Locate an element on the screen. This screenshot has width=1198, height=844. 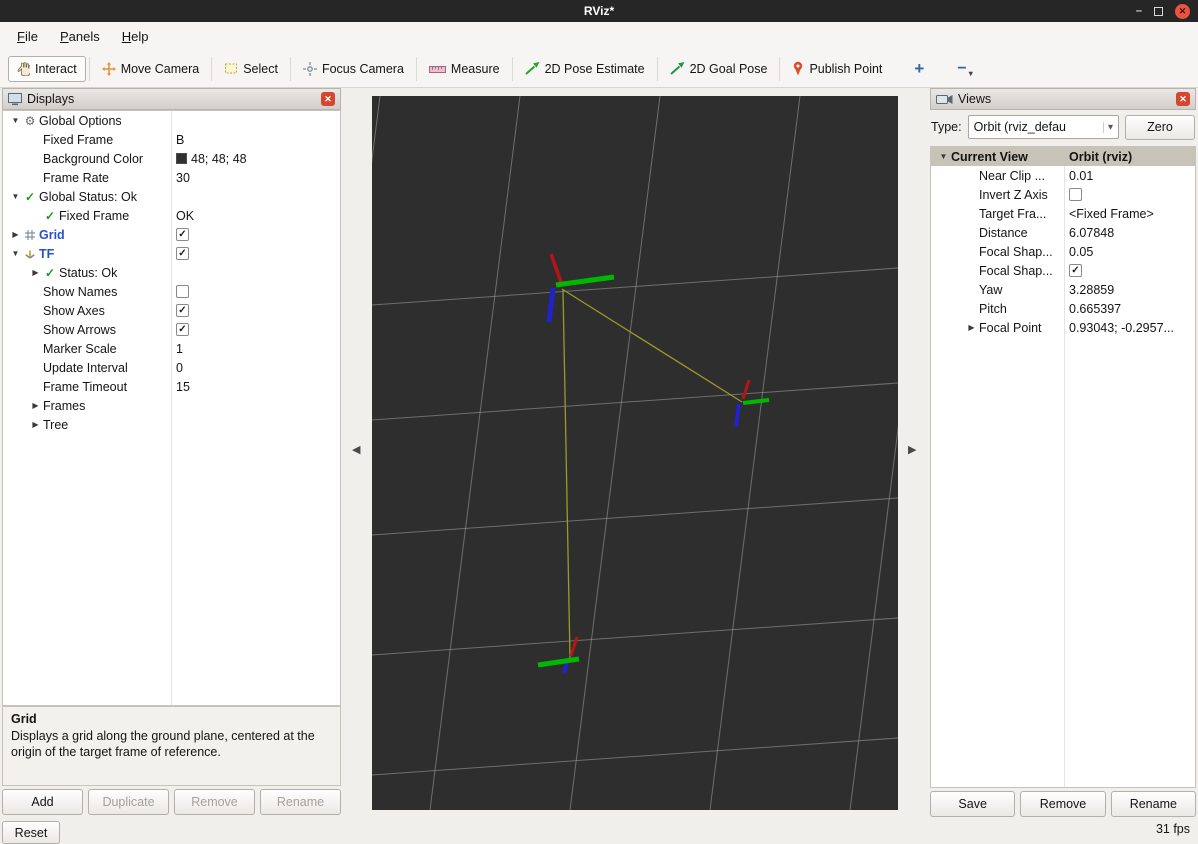
displays-row-fixed-frame: Fixed Frame B is located at coordinates (171, 139).